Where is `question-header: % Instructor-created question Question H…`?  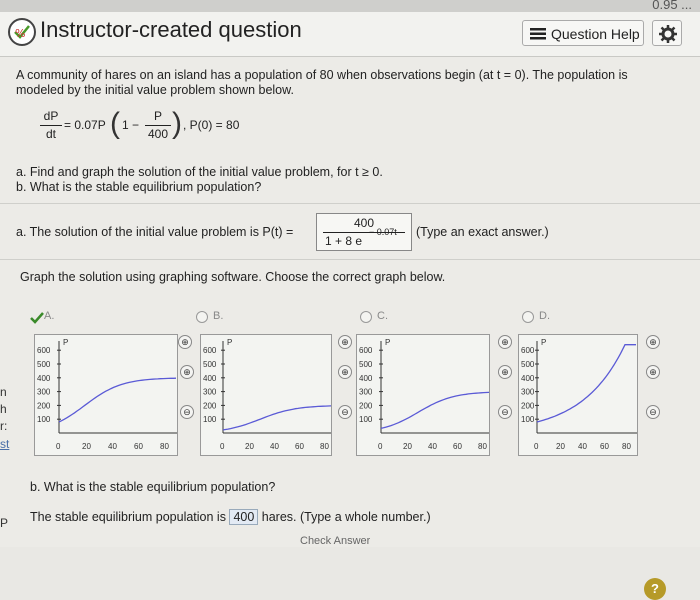 question-header: % Instructor-created question Question H… is located at coordinates (350, 34).